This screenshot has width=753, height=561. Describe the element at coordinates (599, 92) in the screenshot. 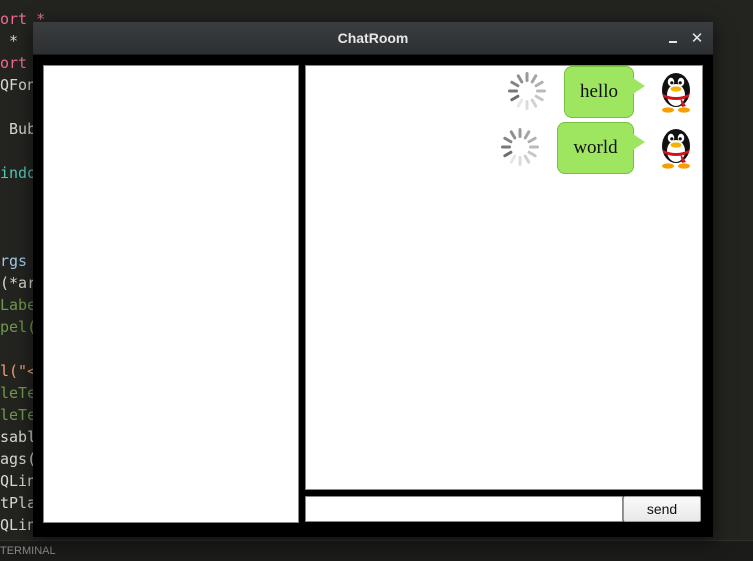

I see `message-bubble: hello` at that location.